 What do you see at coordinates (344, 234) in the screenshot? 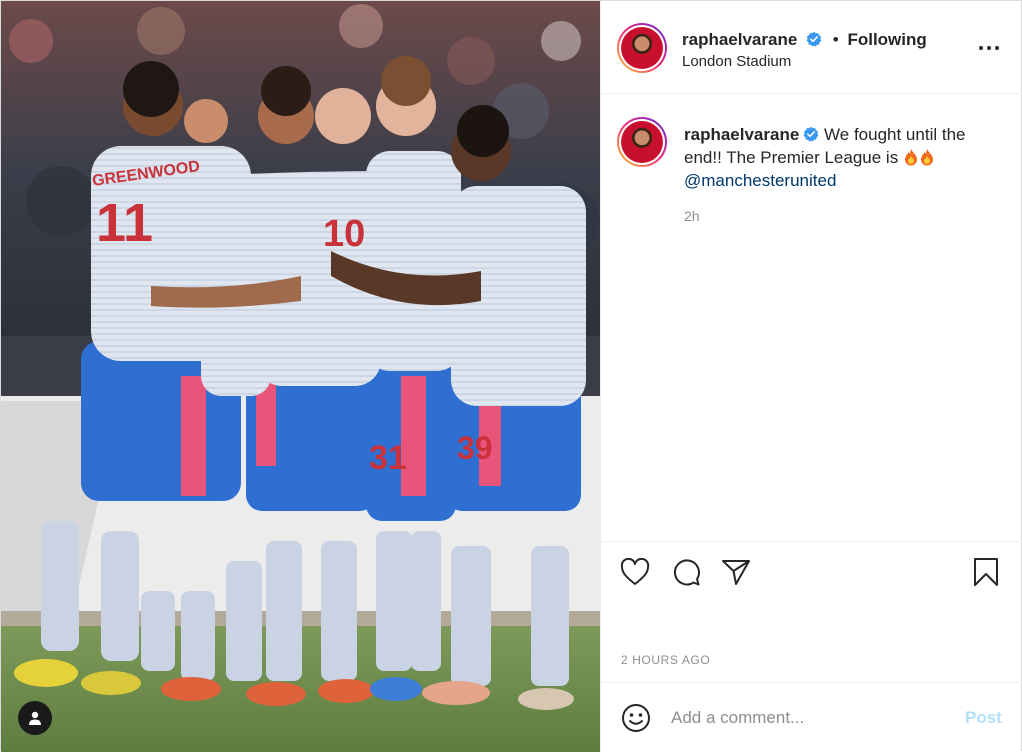
I see `jersey-number-10: 10` at bounding box center [344, 234].